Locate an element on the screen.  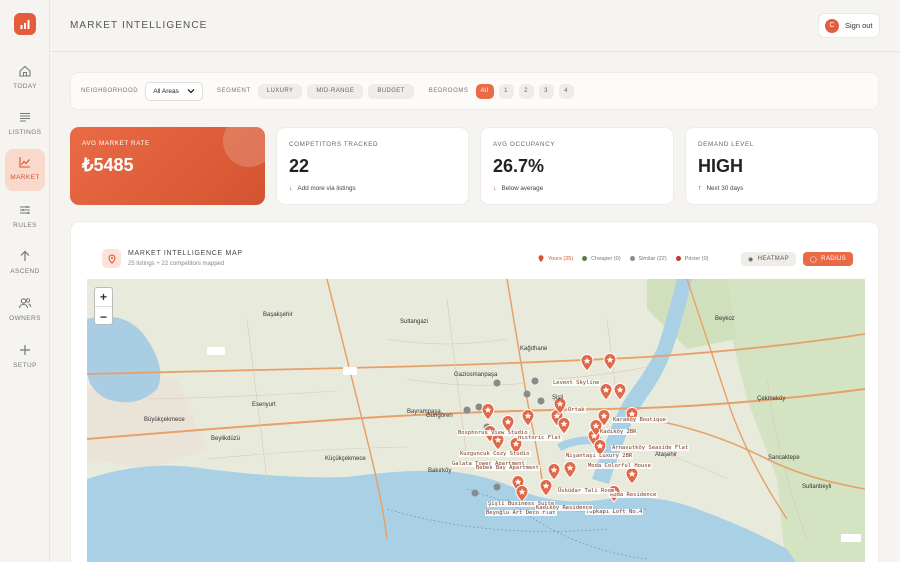
app-logo is located at coordinates (25, 24).